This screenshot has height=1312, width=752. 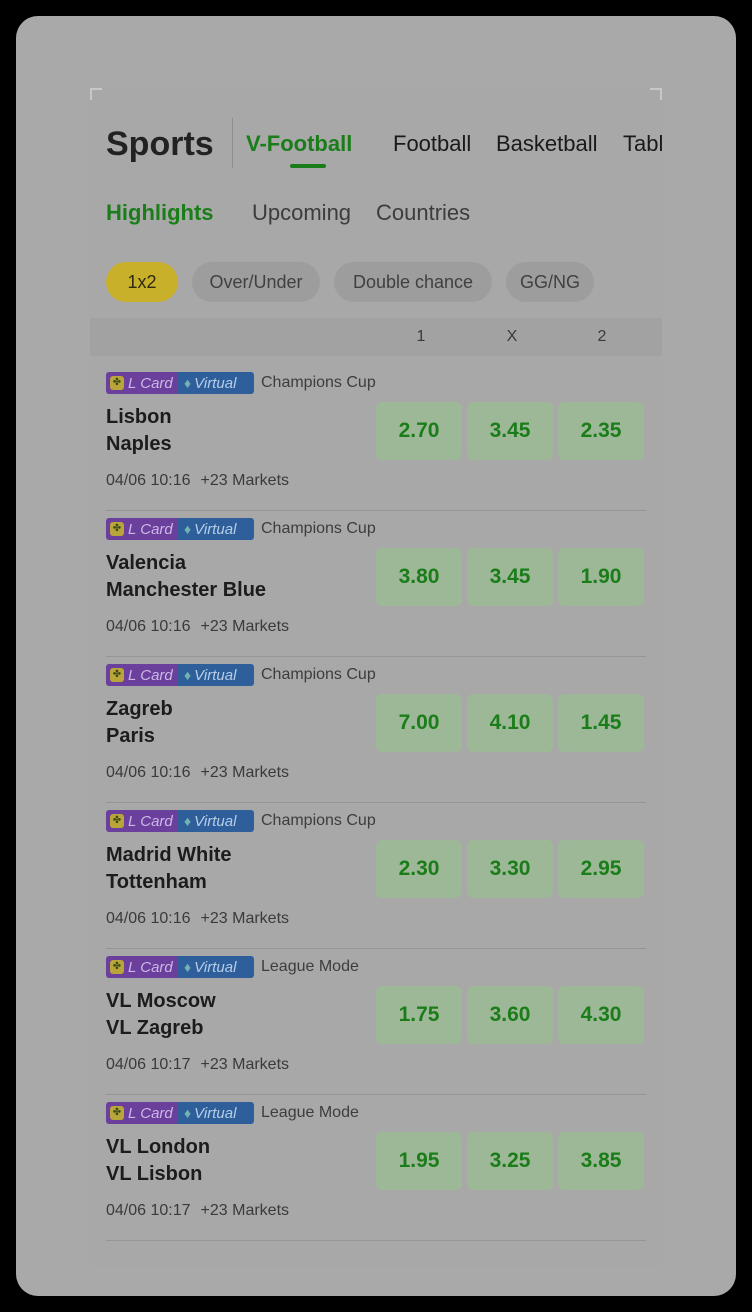 What do you see at coordinates (419, 431) in the screenshot?
I see `odd-button-1: 2.70` at bounding box center [419, 431].